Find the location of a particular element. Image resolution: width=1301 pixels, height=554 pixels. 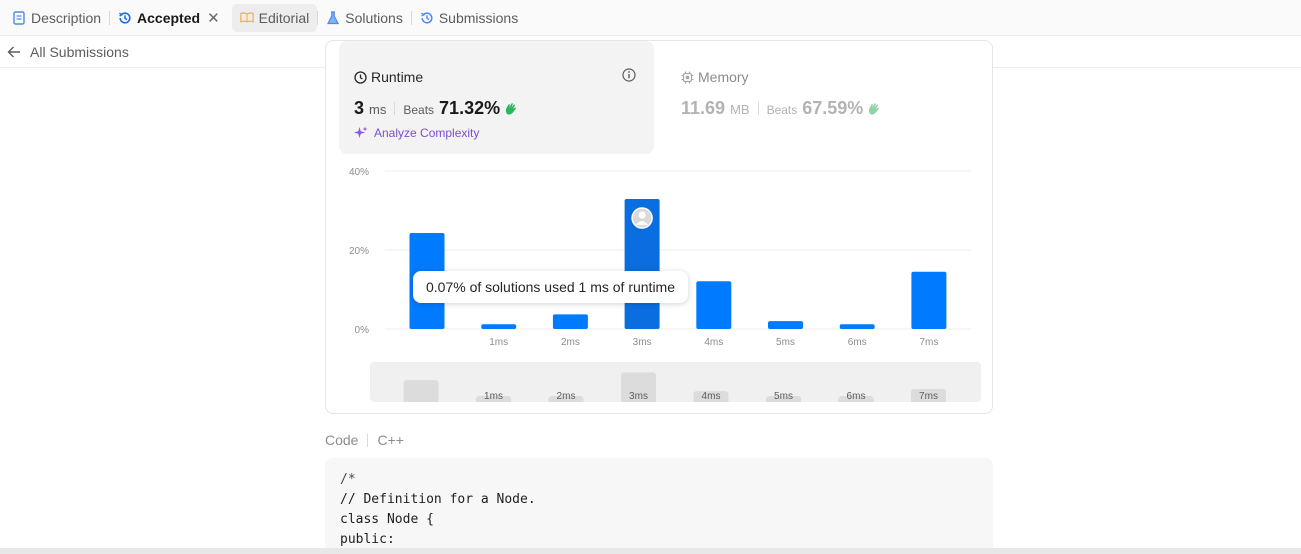

code-line: /* is located at coordinates (348, 479).